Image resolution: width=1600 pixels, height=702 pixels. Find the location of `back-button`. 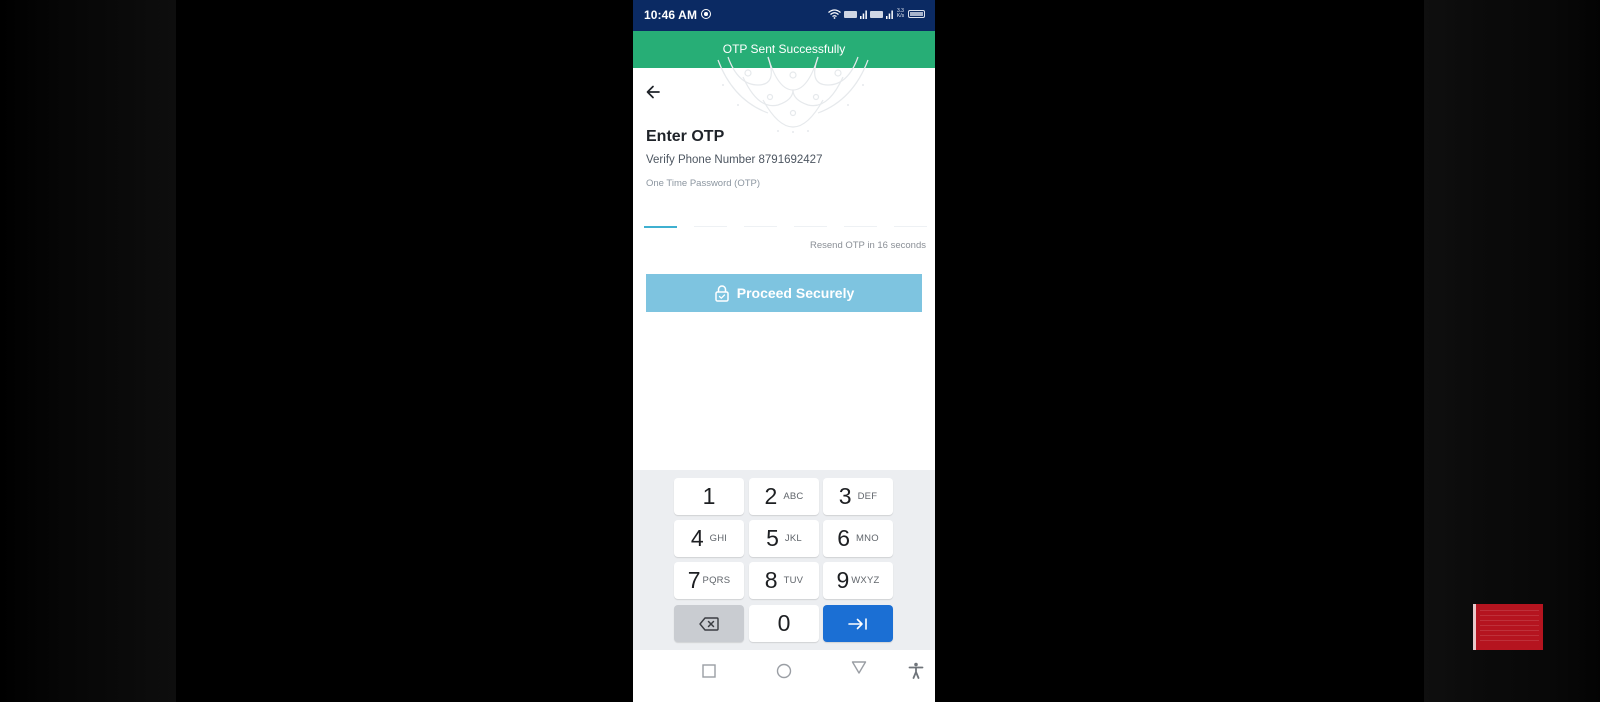

back-button is located at coordinates (654, 92).